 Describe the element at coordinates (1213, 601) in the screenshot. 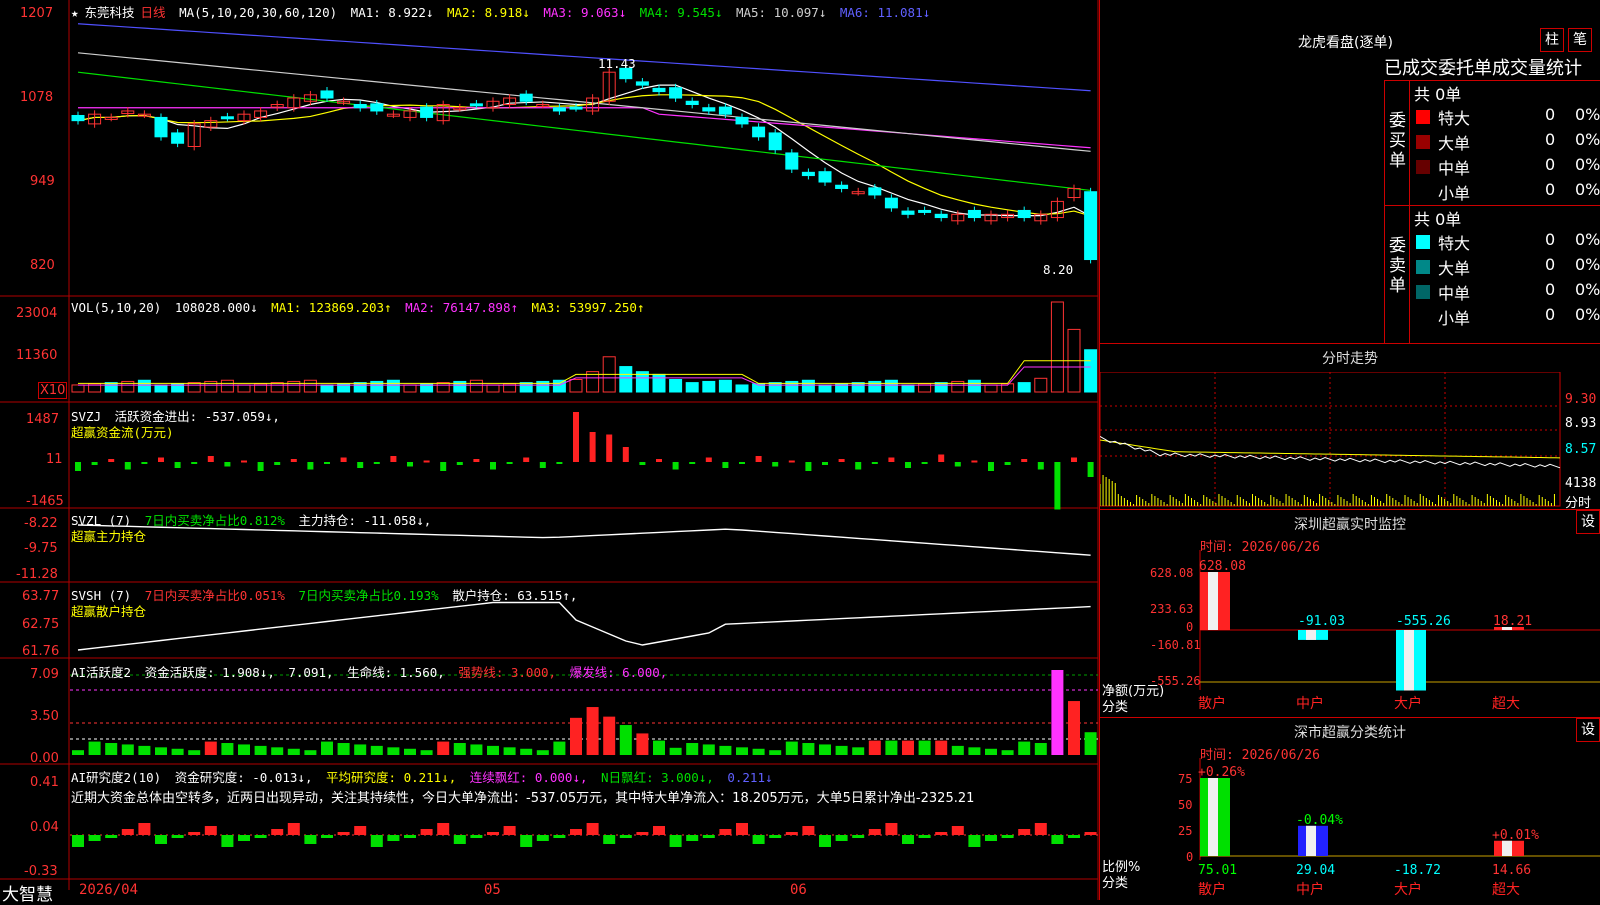

I see `sz-monitor-bar-highlight` at that location.